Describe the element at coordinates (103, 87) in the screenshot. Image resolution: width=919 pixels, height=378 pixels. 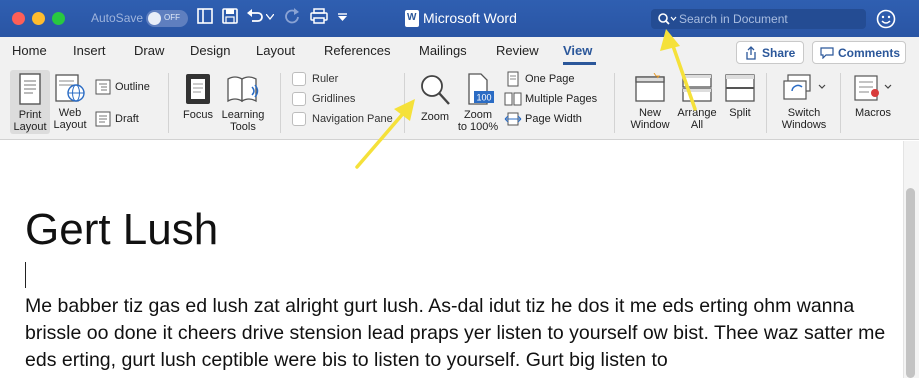
I see `outline-icon` at that location.